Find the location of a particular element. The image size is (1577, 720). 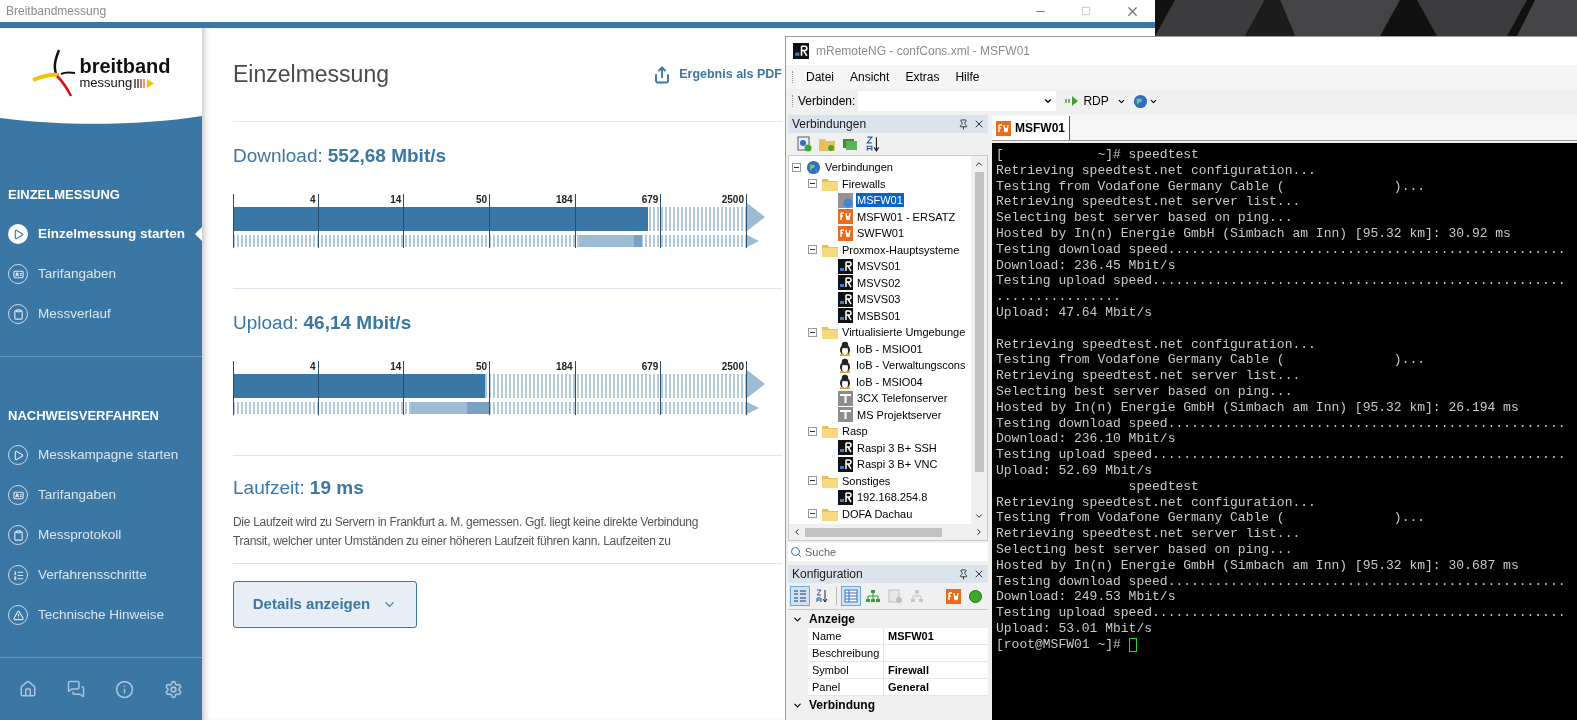

tree-item: MSVS01 is located at coordinates (879, 266).